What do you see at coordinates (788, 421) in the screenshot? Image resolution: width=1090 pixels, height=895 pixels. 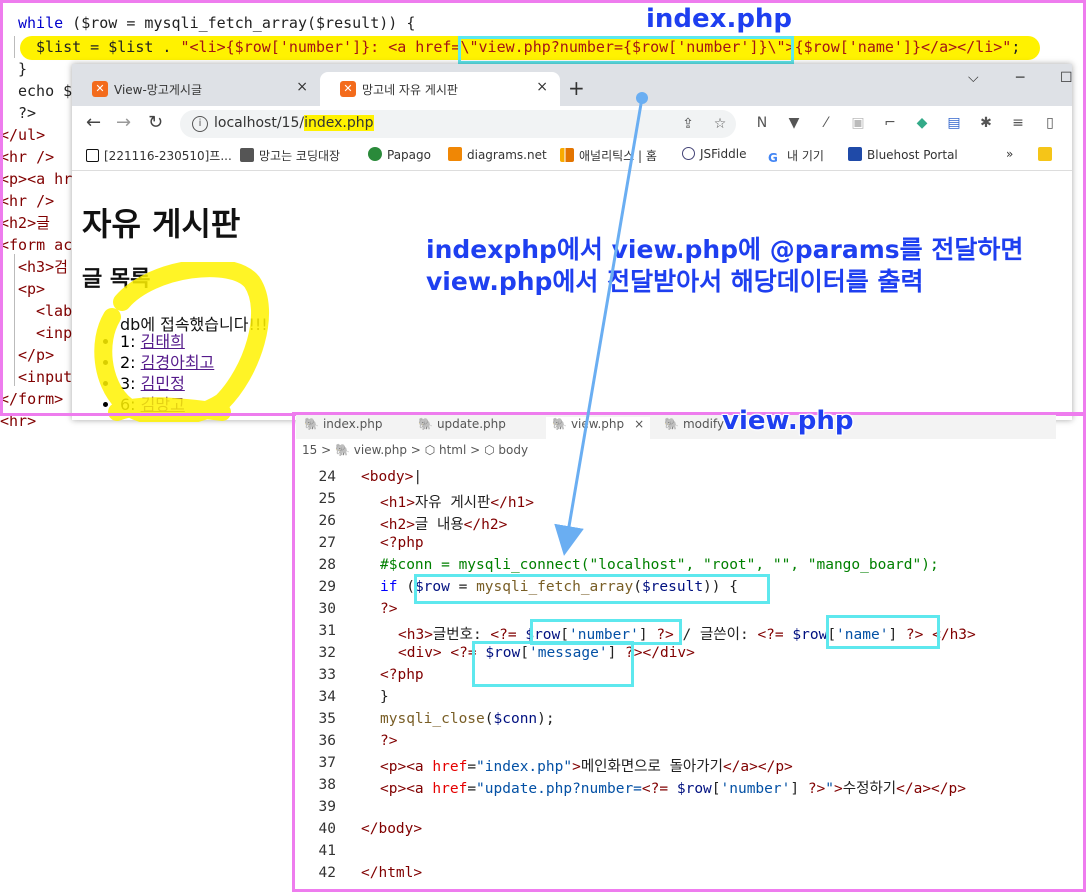 I see `view-php-label: view.php` at bounding box center [788, 421].